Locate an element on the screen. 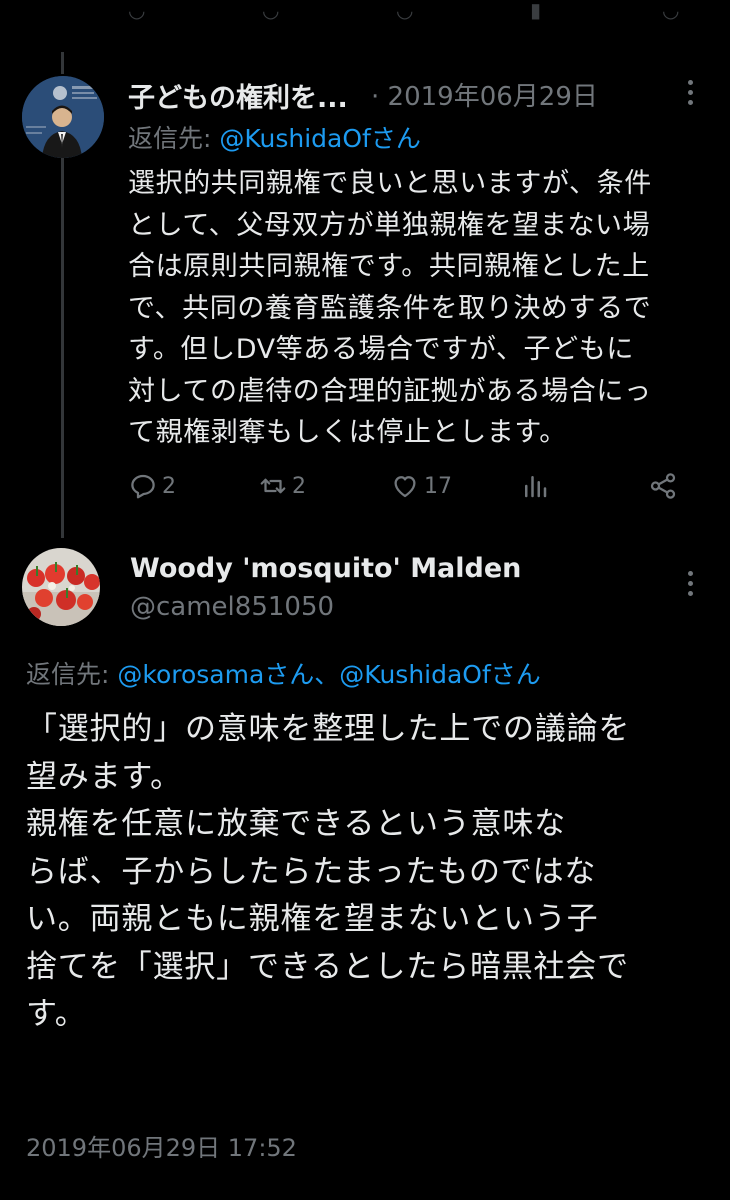  retweet-button: 2 is located at coordinates (282, 486).